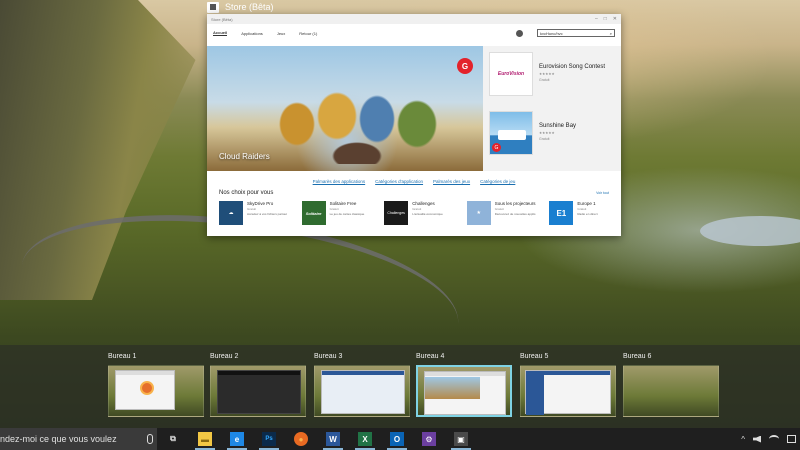  I want to click on taskbar-app-explorer: ▬, so click(205, 439).